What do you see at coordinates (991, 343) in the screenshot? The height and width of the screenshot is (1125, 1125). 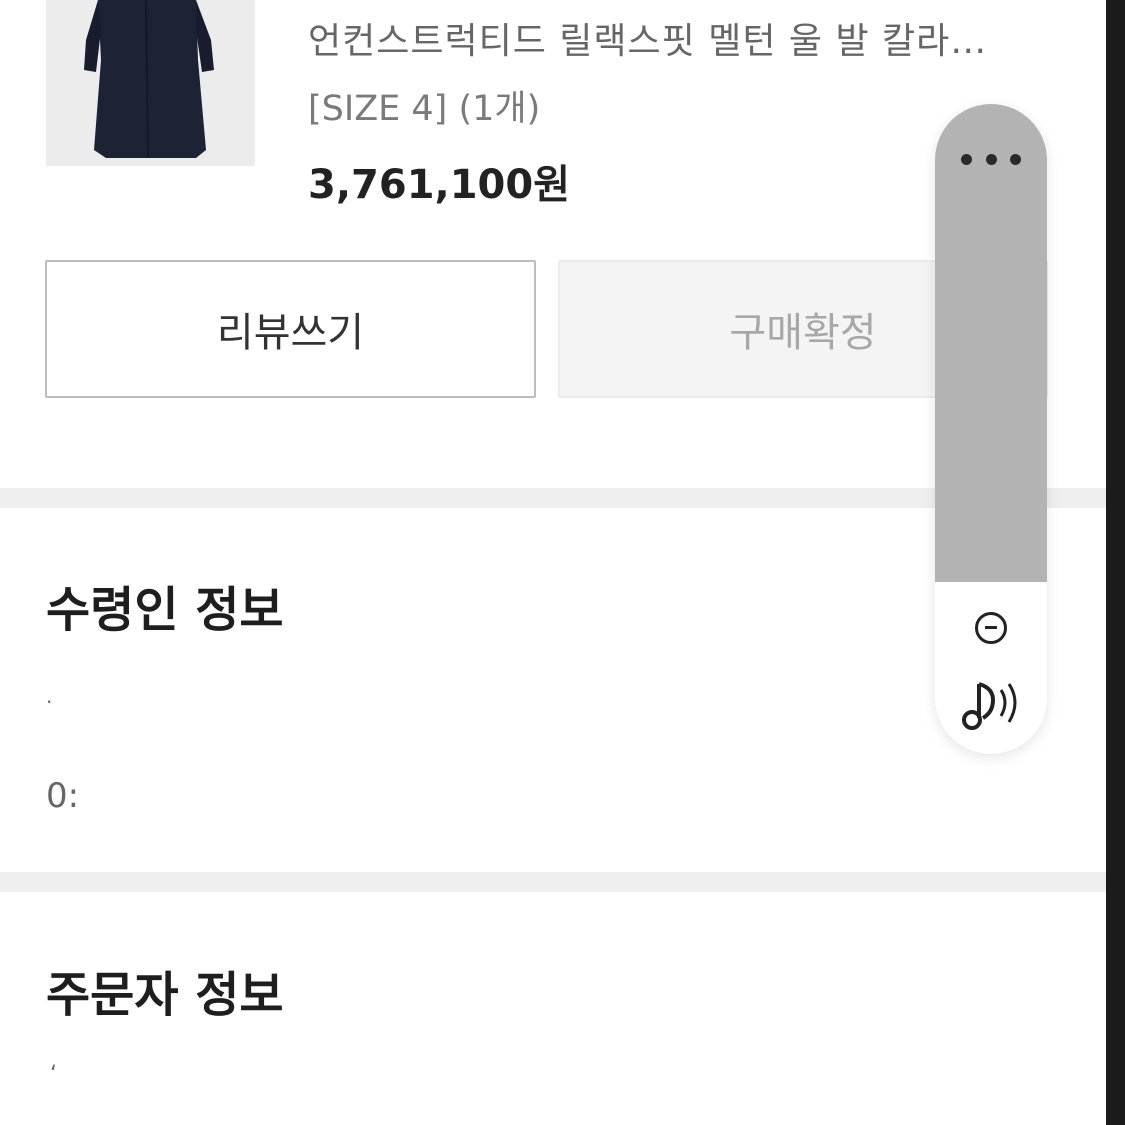 I see `floating-toolbar-handle` at bounding box center [991, 343].